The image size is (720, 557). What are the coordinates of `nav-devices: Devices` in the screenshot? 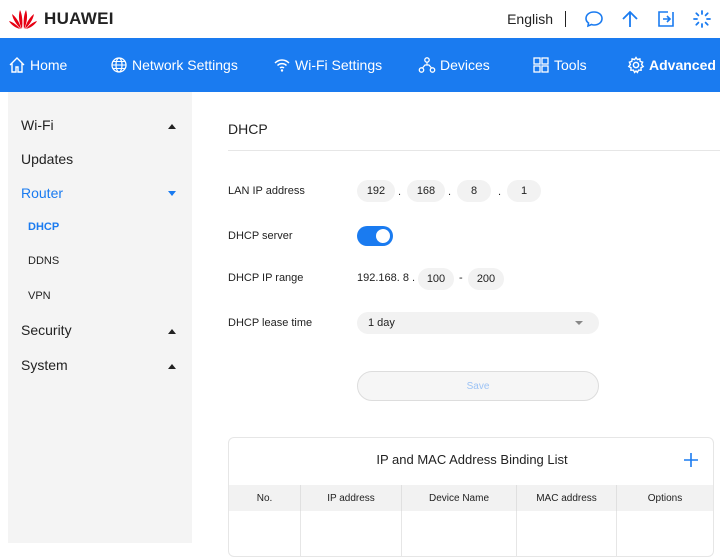 It's located at (454, 65).